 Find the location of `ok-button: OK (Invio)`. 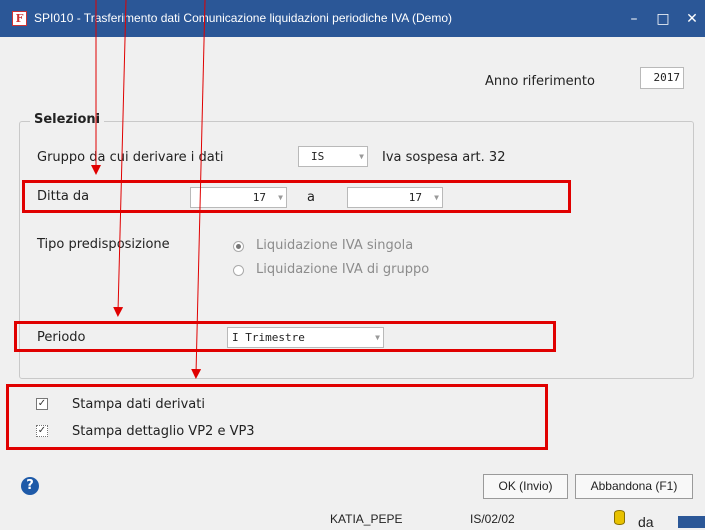

ok-button: OK (Invio) is located at coordinates (525, 486).